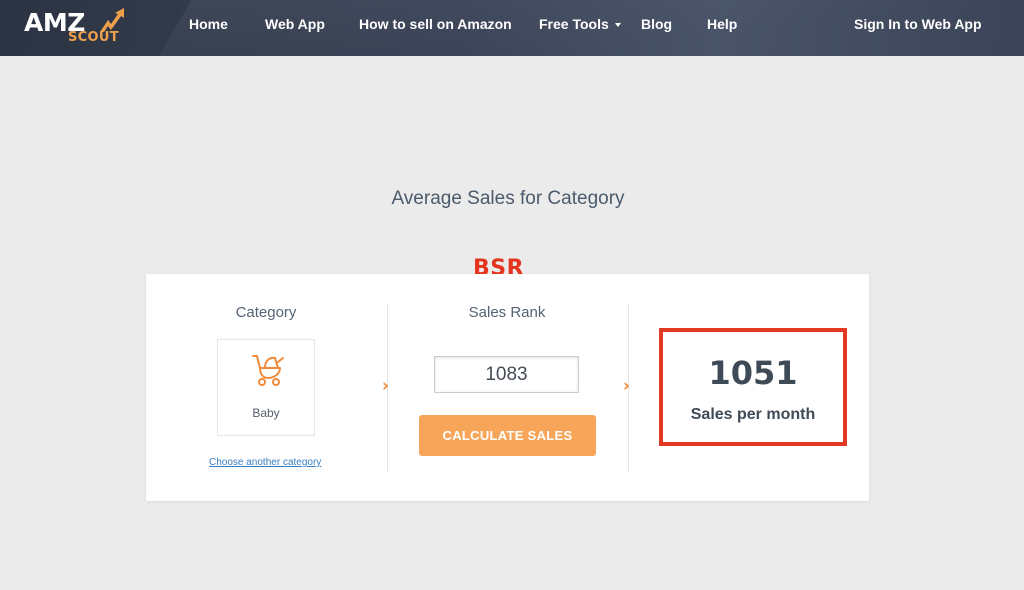 The width and height of the screenshot is (1024, 590). I want to click on category-name: Baby, so click(266, 413).